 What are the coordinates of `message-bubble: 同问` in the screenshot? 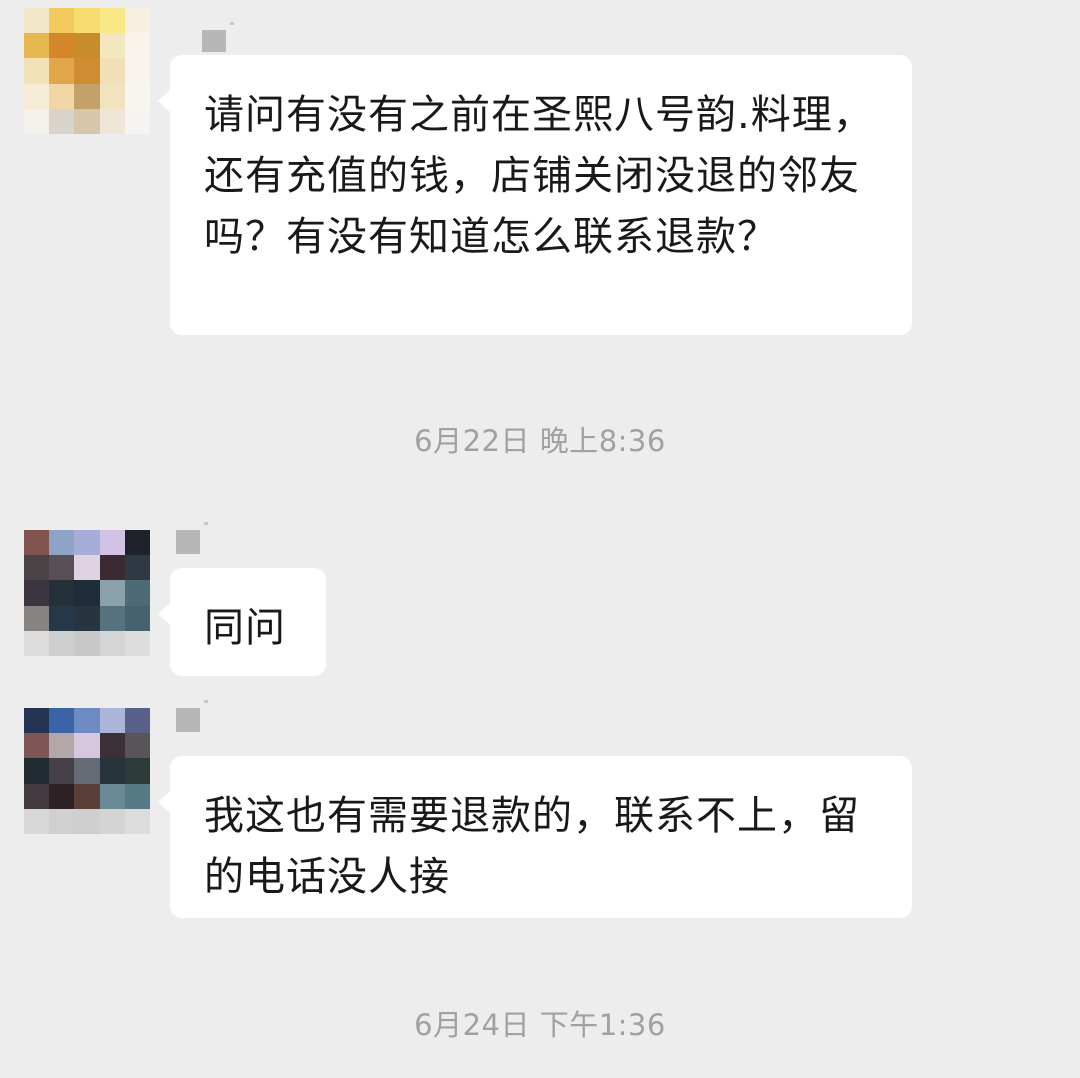 It's located at (242, 622).